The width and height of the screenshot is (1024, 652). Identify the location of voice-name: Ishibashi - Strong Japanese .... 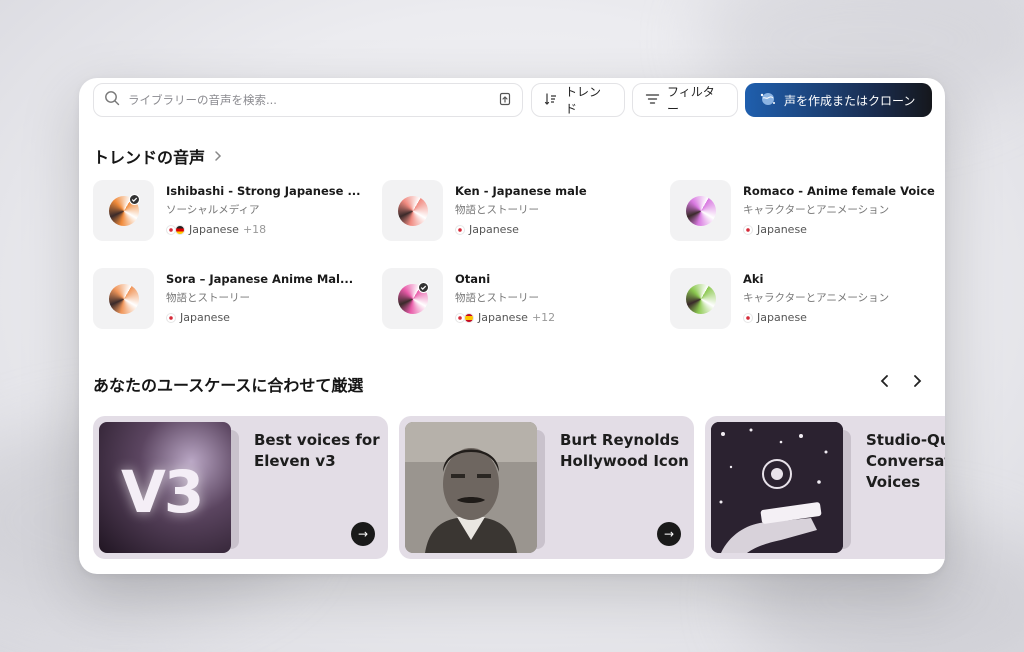
(263, 191).